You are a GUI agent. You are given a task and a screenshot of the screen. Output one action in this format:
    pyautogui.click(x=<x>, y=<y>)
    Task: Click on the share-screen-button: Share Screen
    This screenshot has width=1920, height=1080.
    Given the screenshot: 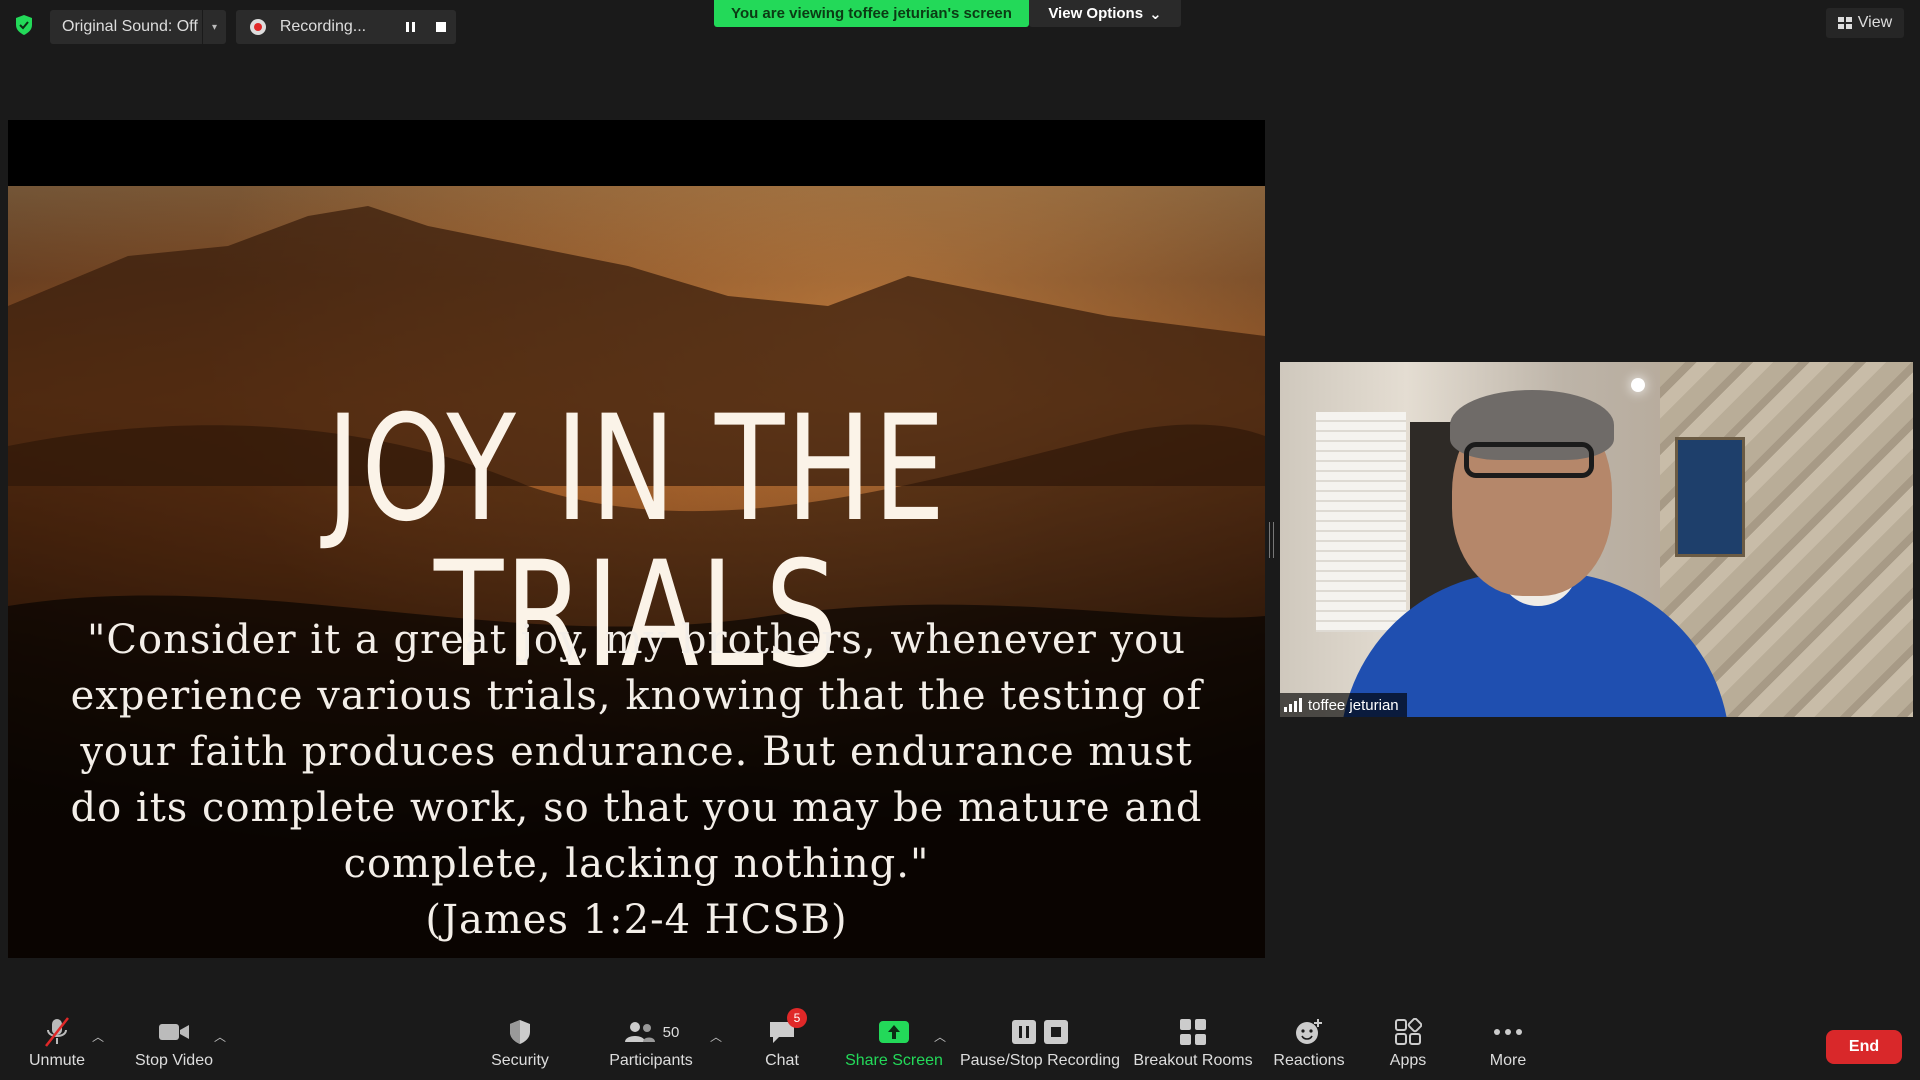 What is the action you would take?
    pyautogui.click(x=894, y=1047)
    